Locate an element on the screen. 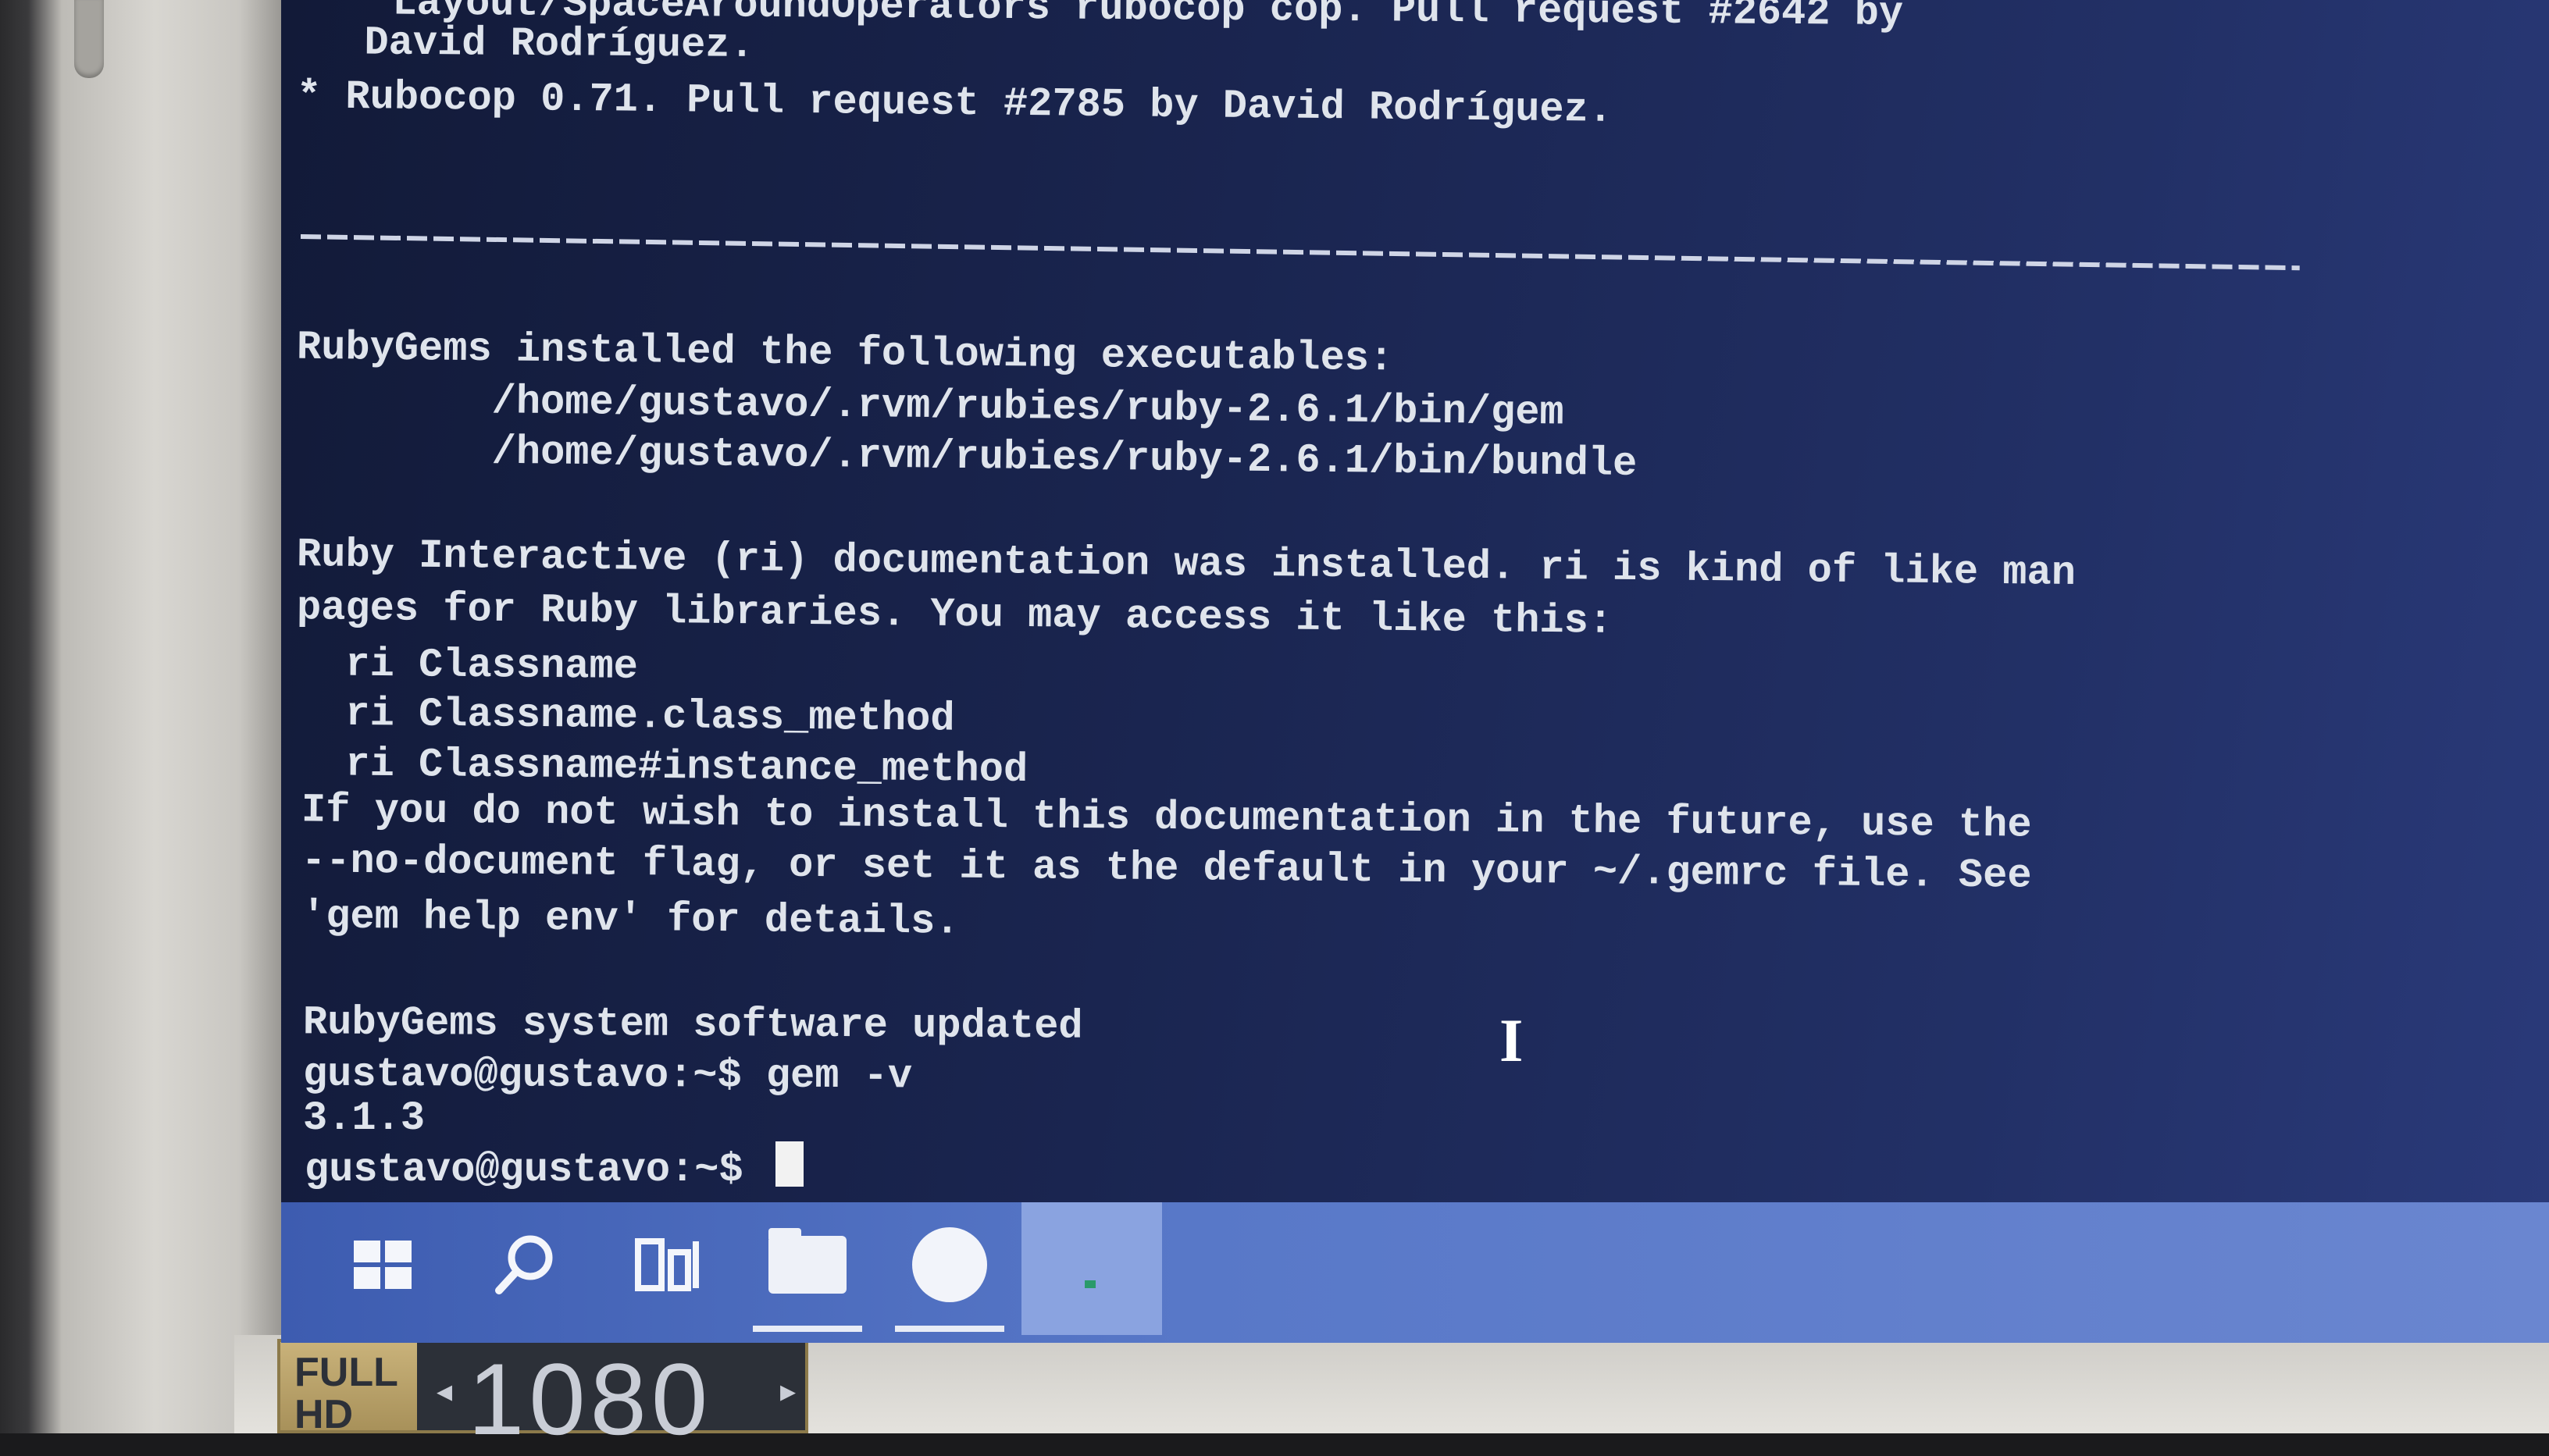 The height and width of the screenshot is (1456, 2549). terminal-line: 'gem help env' for details. is located at coordinates (630, 919).